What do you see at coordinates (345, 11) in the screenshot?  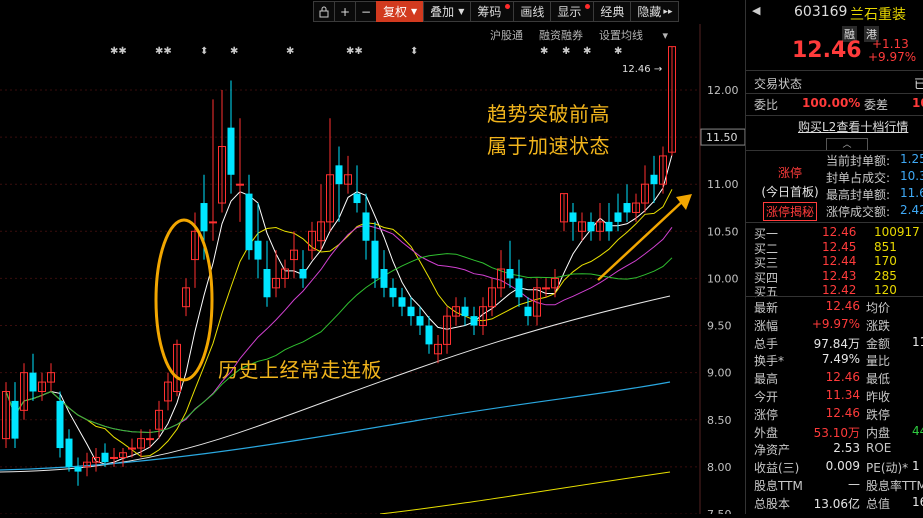 I see `zoom-in-button: +` at bounding box center [345, 11].